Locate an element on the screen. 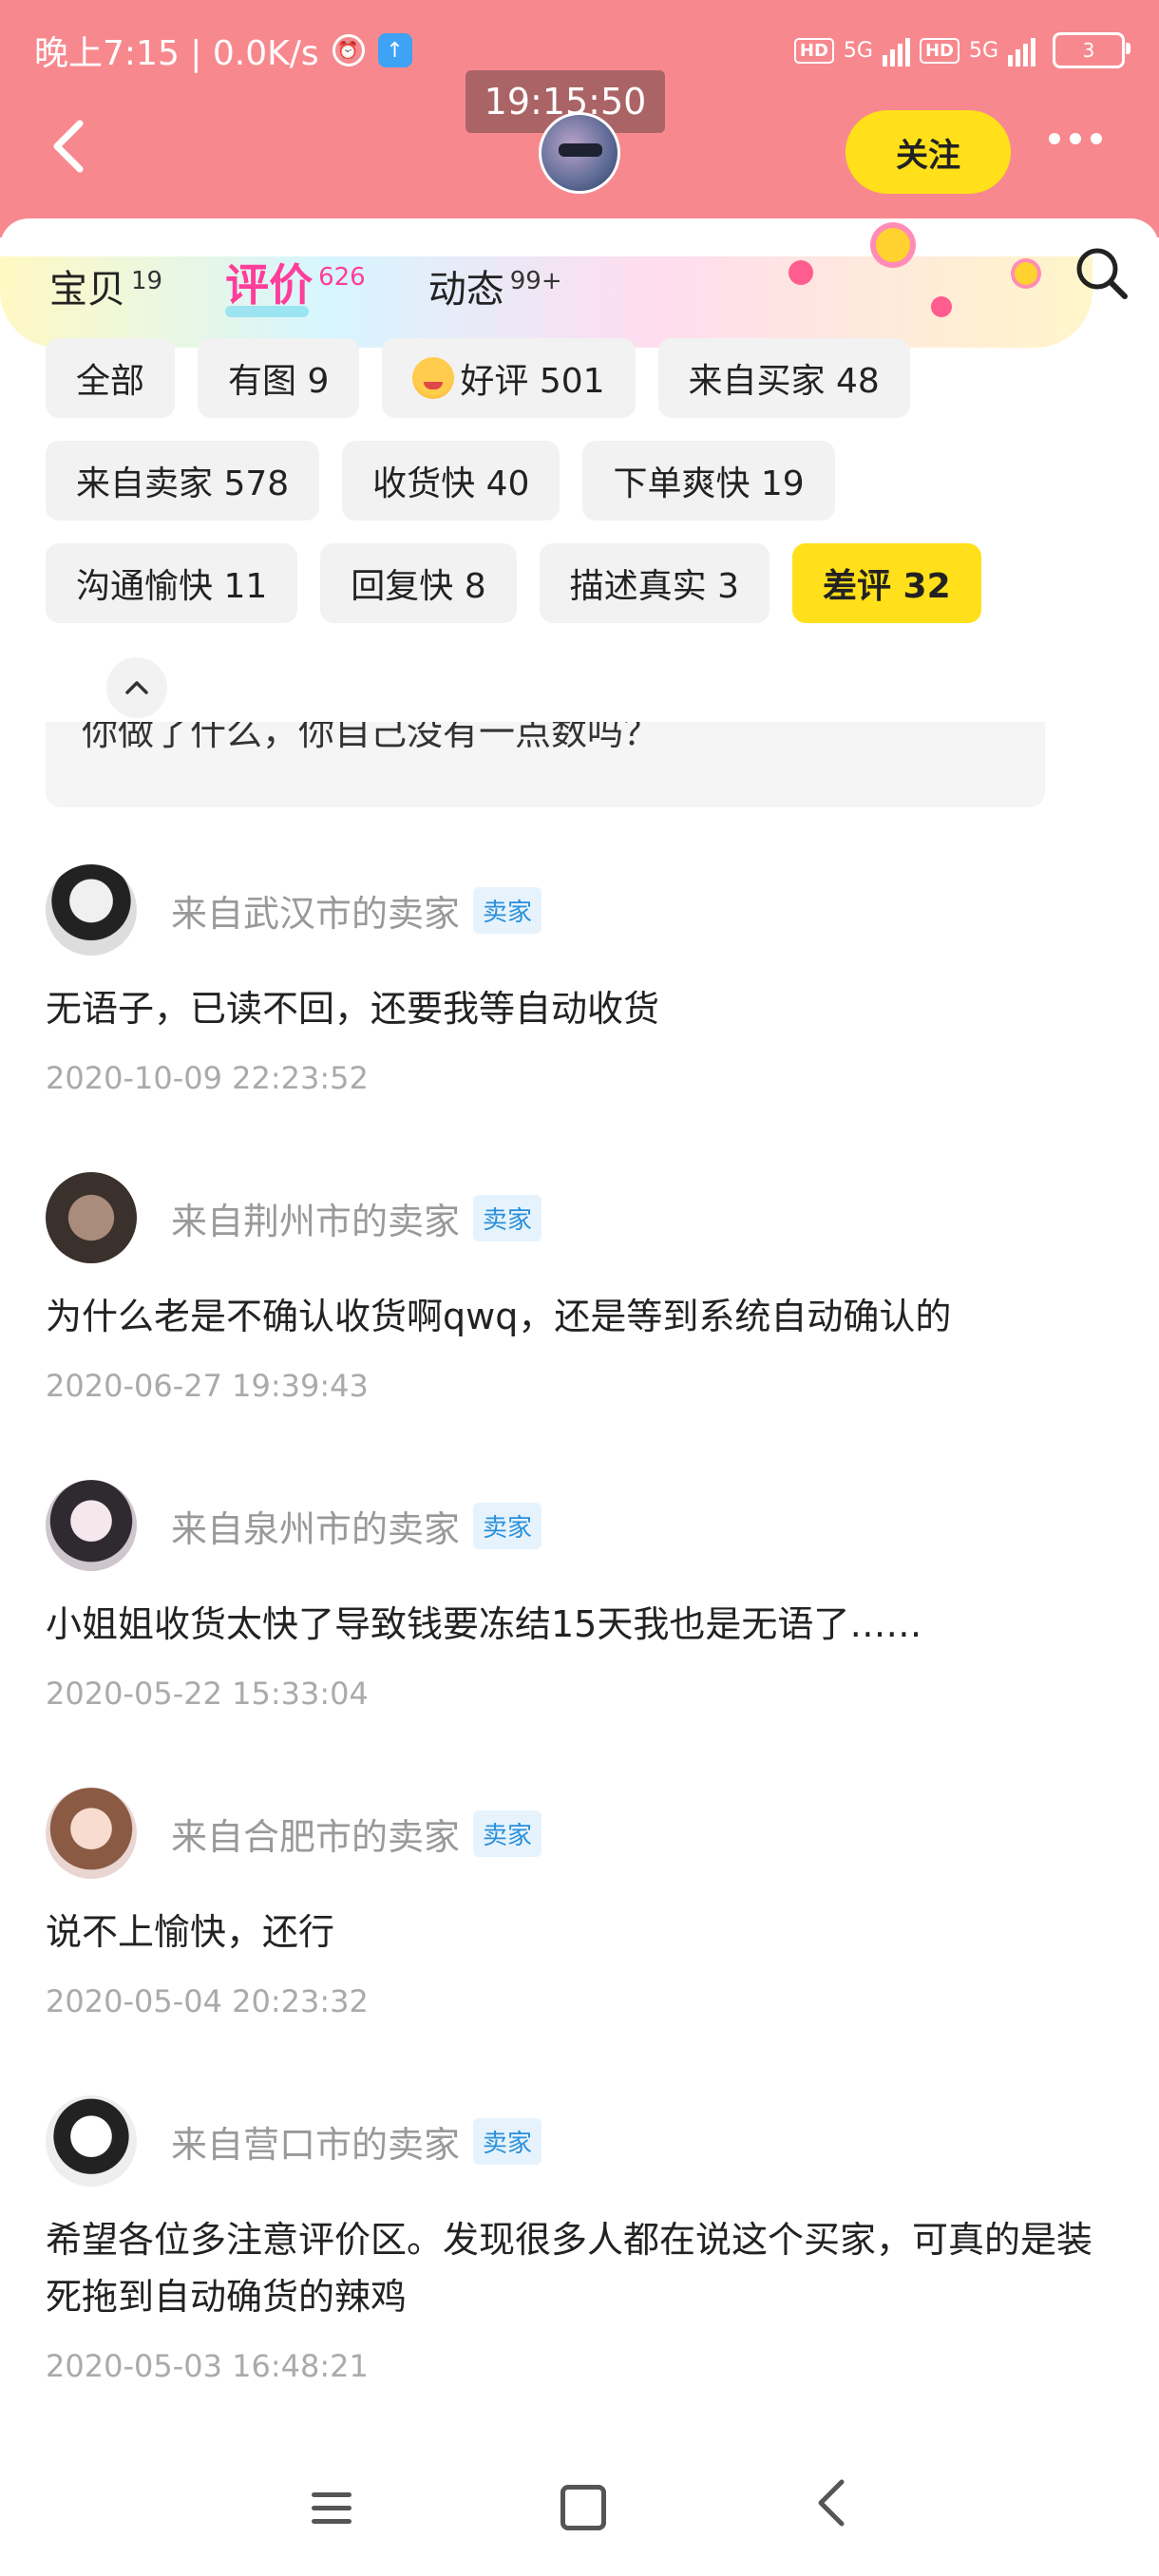 The height and width of the screenshot is (2576, 1159). battery-icon: 3 is located at coordinates (1091, 50).